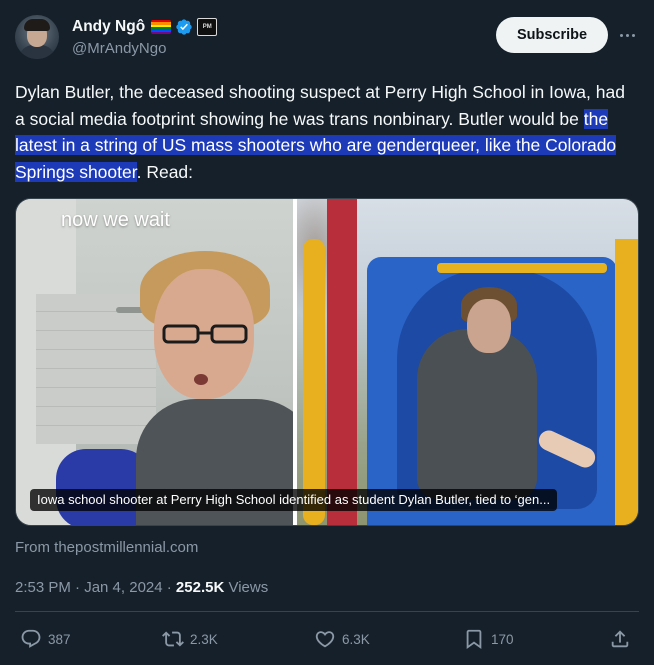 Image resolution: width=654 pixels, height=665 pixels. What do you see at coordinates (173, 639) in the screenshot?
I see `repost-icon` at bounding box center [173, 639].